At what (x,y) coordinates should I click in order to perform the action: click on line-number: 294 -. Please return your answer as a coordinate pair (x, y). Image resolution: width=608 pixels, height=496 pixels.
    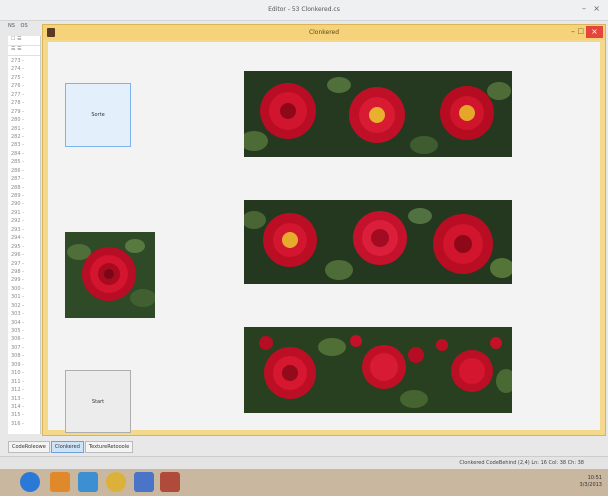
    Looking at the image, I should click on (17, 238).